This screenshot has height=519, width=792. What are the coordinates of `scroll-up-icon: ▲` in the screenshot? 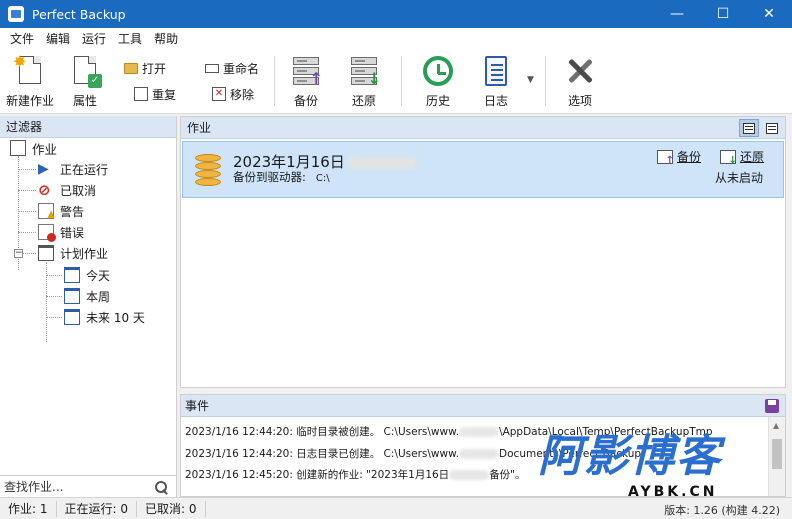 It's located at (776, 425).